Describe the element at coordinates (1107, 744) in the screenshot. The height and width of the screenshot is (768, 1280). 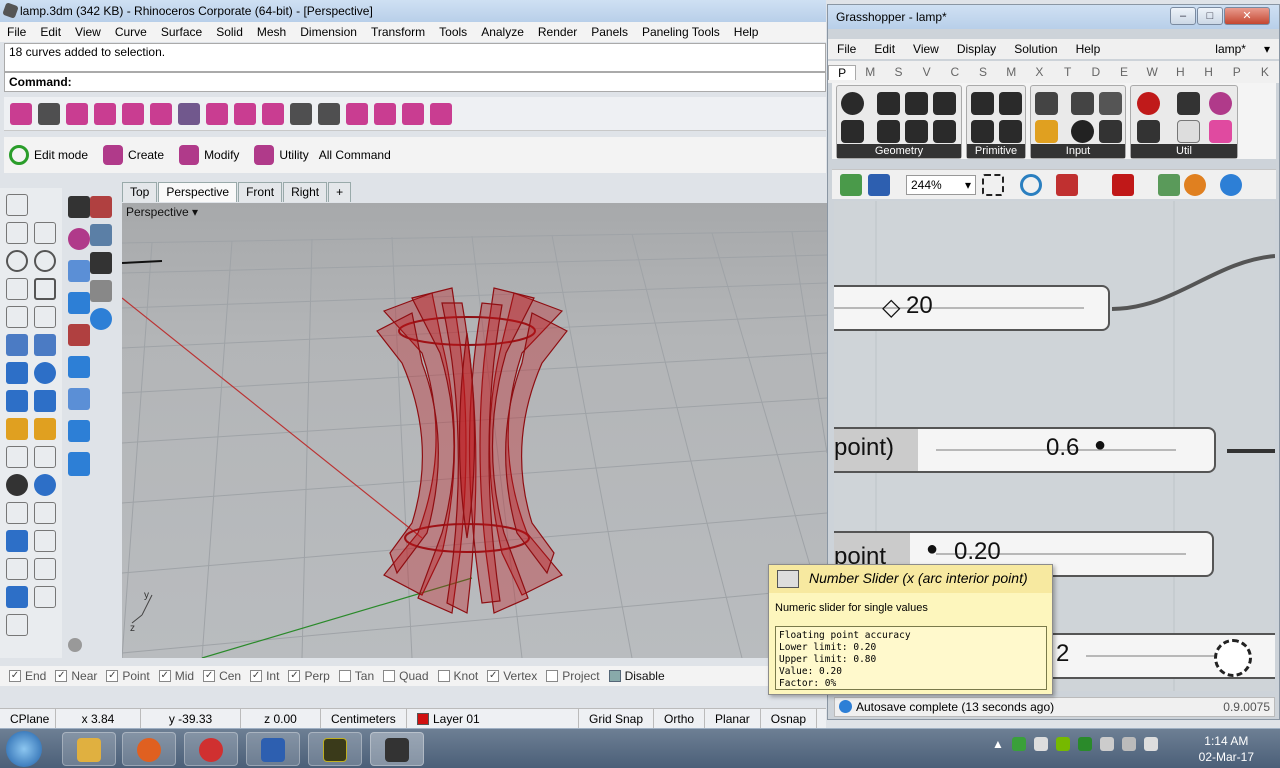
I see `signal-icon` at that location.